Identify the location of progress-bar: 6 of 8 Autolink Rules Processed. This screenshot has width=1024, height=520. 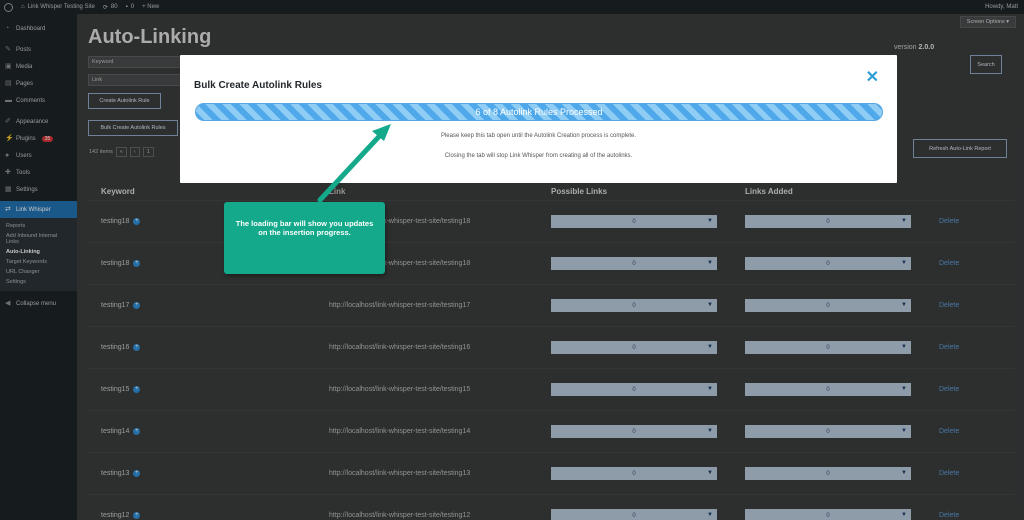
(539, 112).